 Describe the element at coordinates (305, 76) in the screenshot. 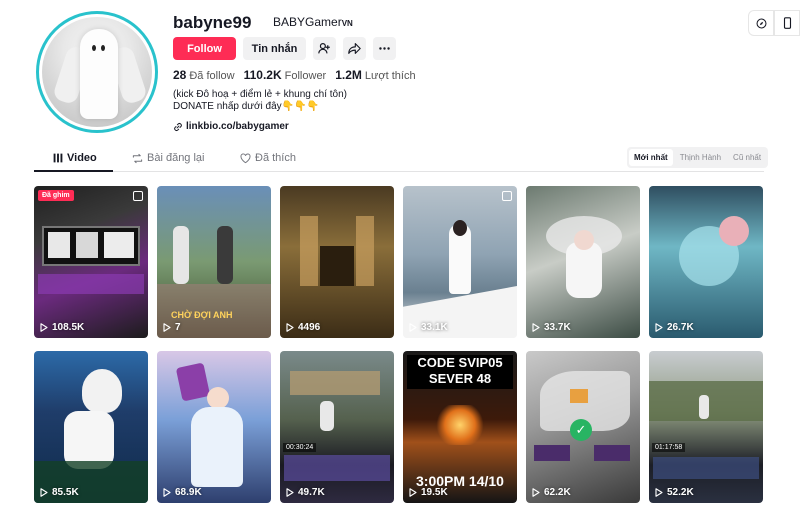

I see `followers-label: Follower` at that location.